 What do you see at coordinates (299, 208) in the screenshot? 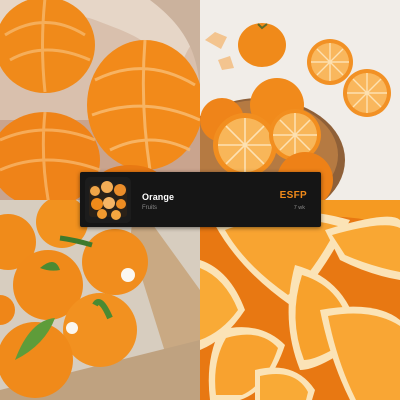
I see `card-meta: 7 wk` at bounding box center [299, 208].